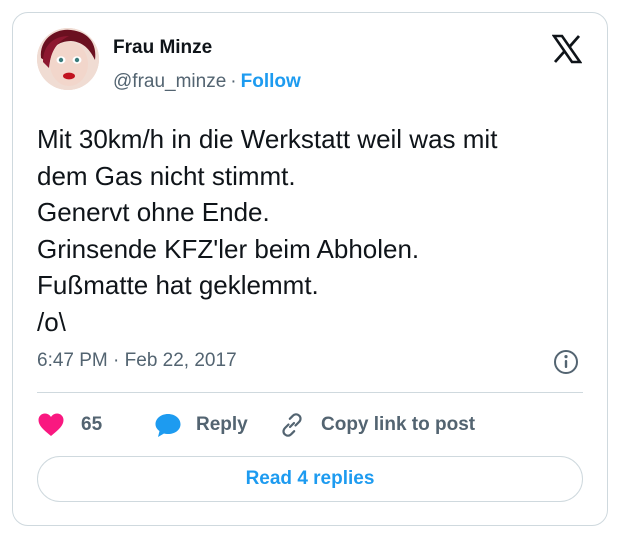 Image resolution: width=620 pixels, height=538 pixels. Describe the element at coordinates (566, 362) in the screenshot. I see `info-icon` at that location.